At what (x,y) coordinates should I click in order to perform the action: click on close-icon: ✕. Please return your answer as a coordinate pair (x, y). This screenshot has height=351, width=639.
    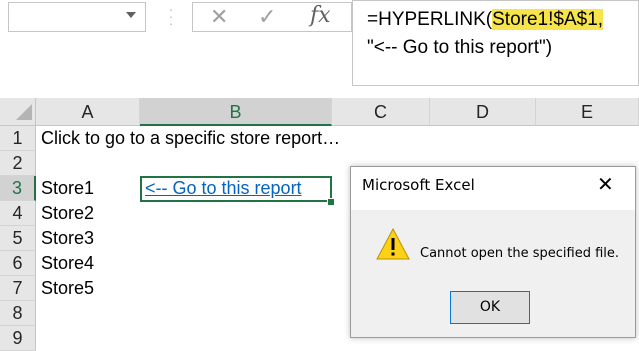
    Looking at the image, I should click on (605, 184).